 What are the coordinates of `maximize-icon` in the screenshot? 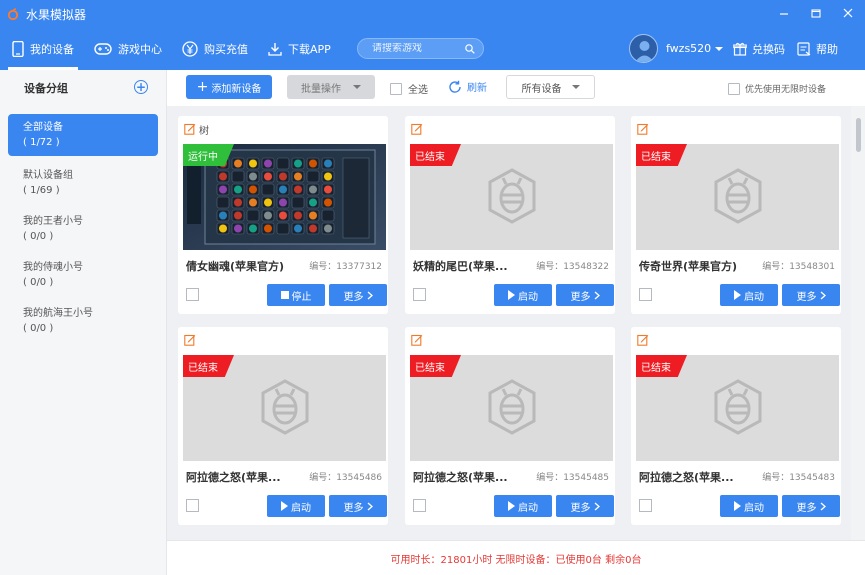 It's located at (816, 13).